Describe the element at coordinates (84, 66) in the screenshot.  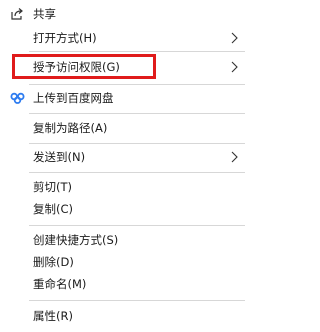
I see `highlight-annotation-box` at that location.